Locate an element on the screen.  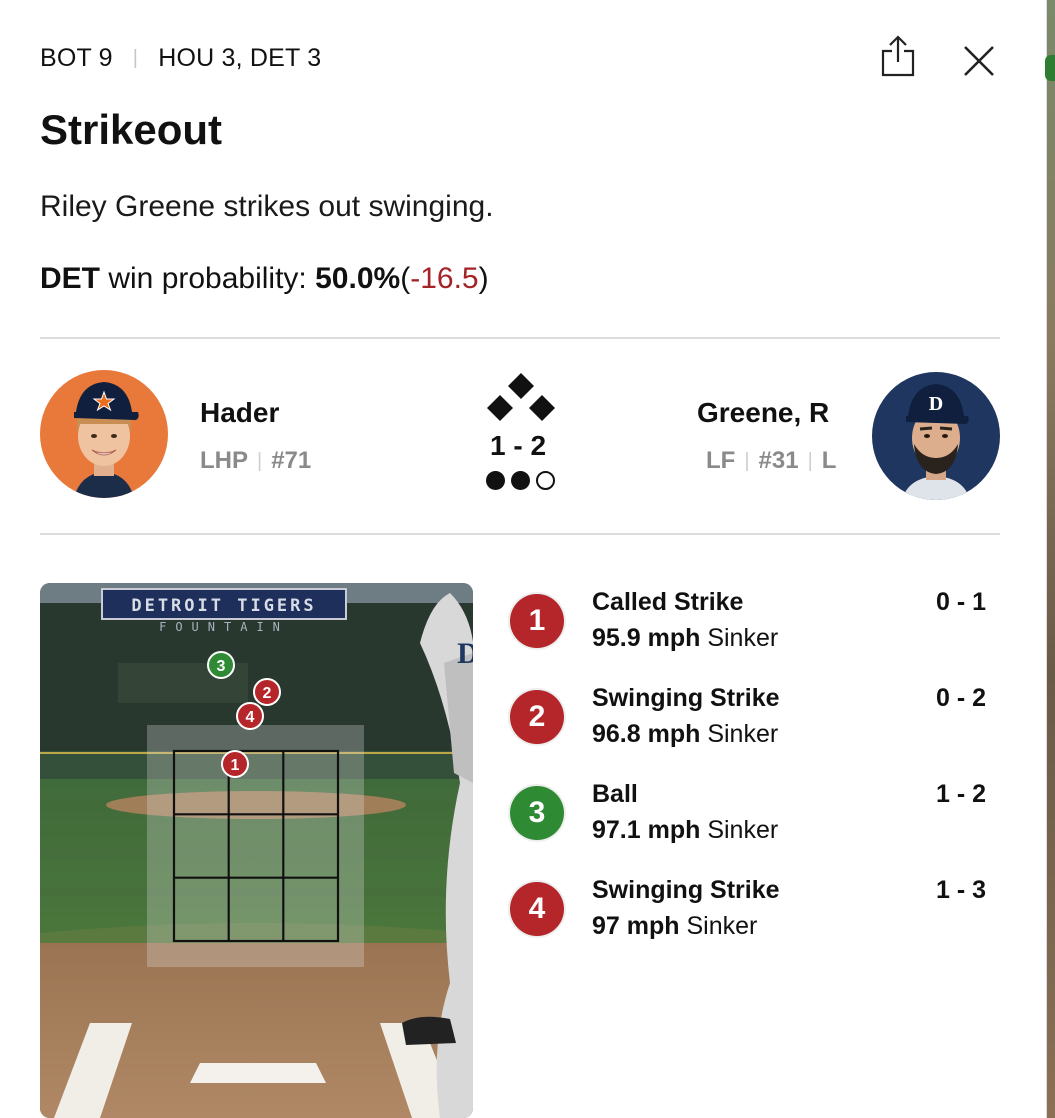
pitch-speed: 97 mph is located at coordinates (636, 926).